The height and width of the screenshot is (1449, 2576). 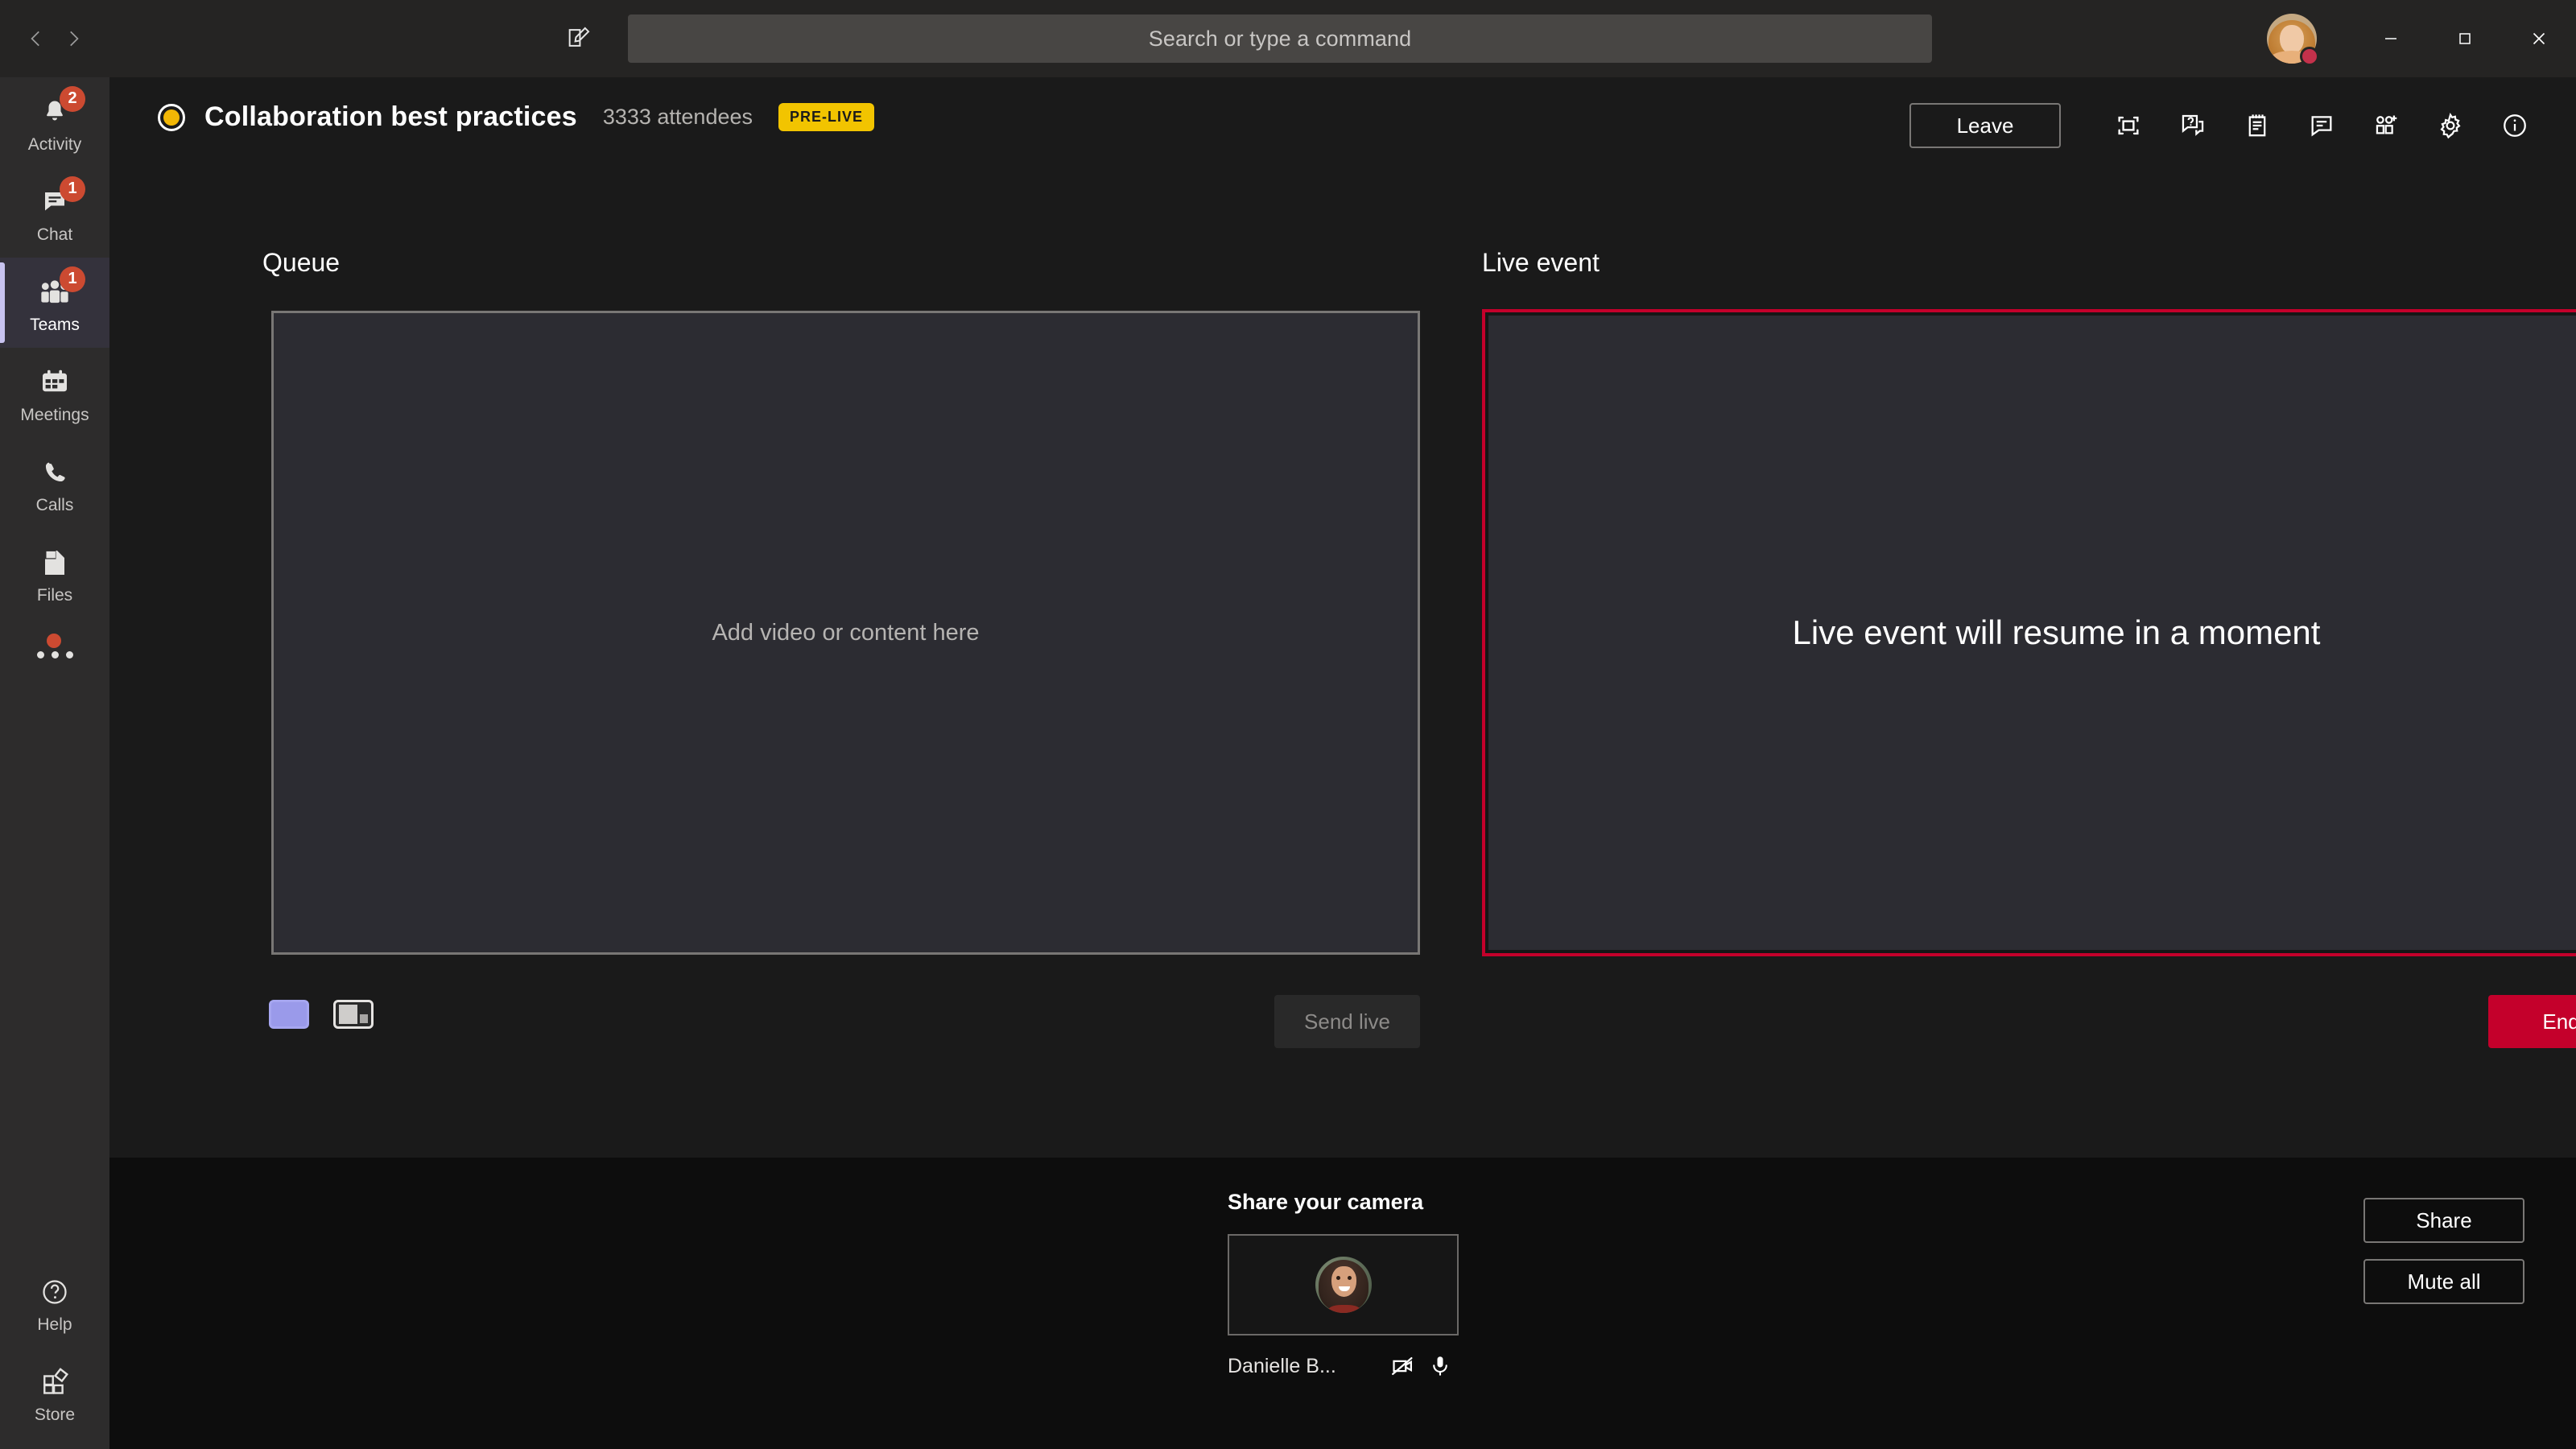 I want to click on people-icon: 1, so click(x=59, y=289).